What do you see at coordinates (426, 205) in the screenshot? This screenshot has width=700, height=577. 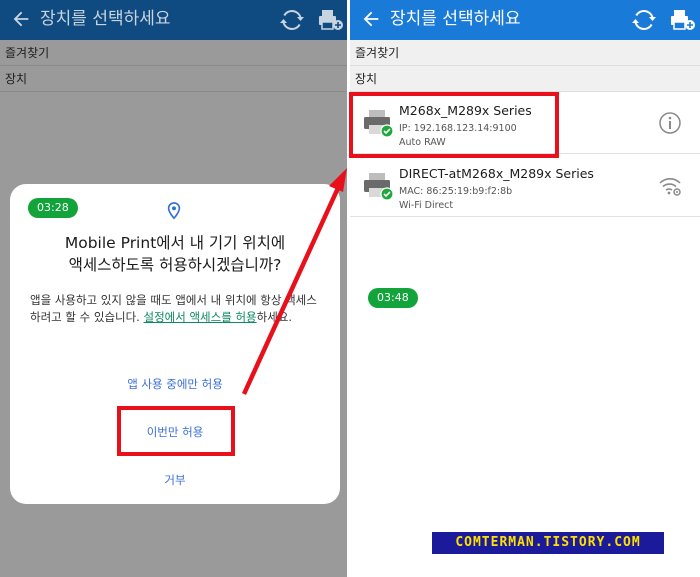 I see `device-type: Wi-Fi Direct` at bounding box center [426, 205].